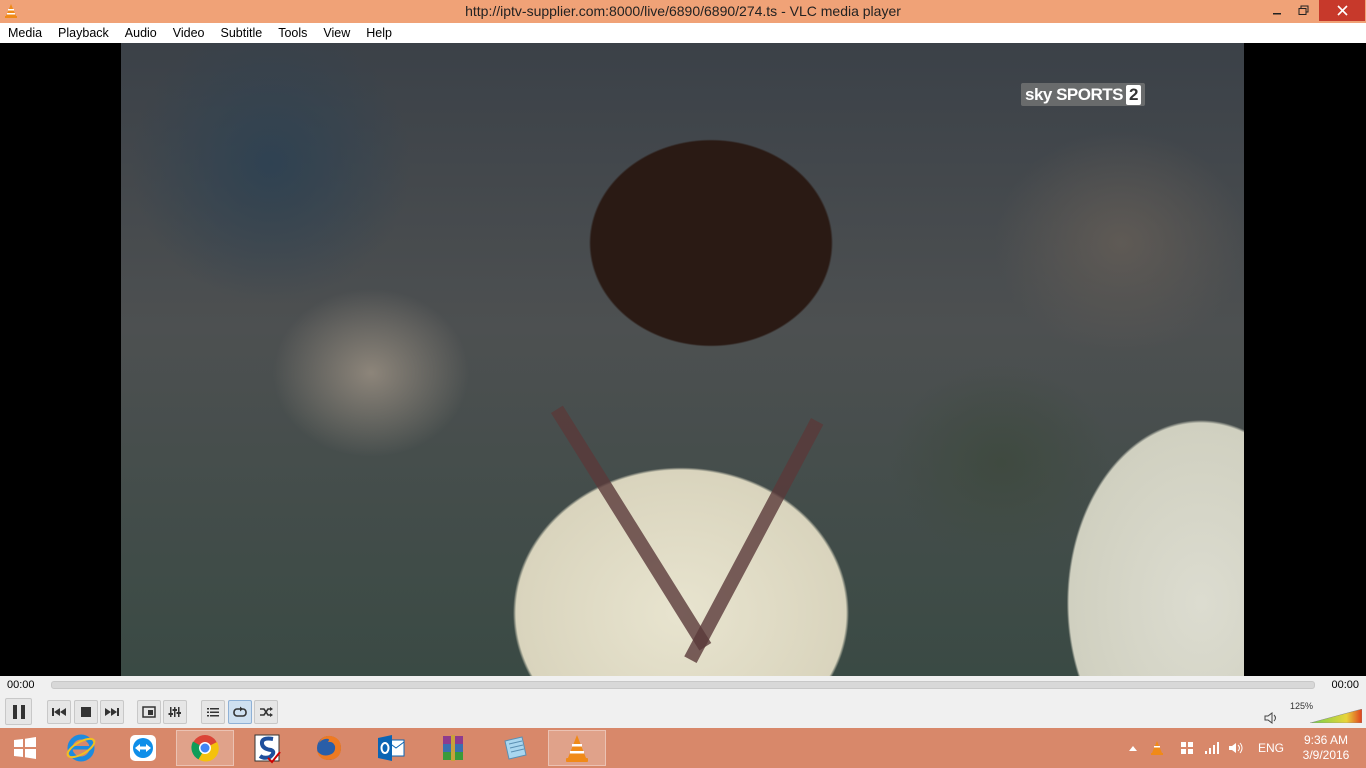 This screenshot has height=768, width=1366. I want to click on volume-control: 125%, so click(1314, 713).